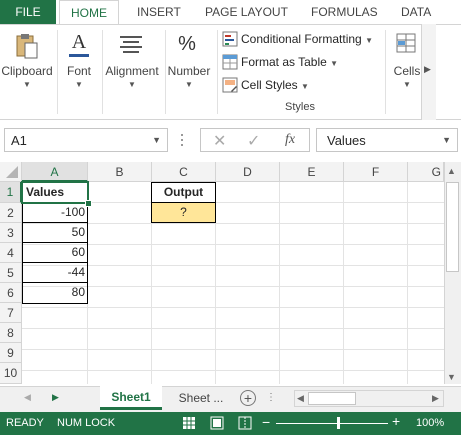  What do you see at coordinates (27, 397) in the screenshot?
I see `scroll-sheets-left-icon: ◀` at bounding box center [27, 397].